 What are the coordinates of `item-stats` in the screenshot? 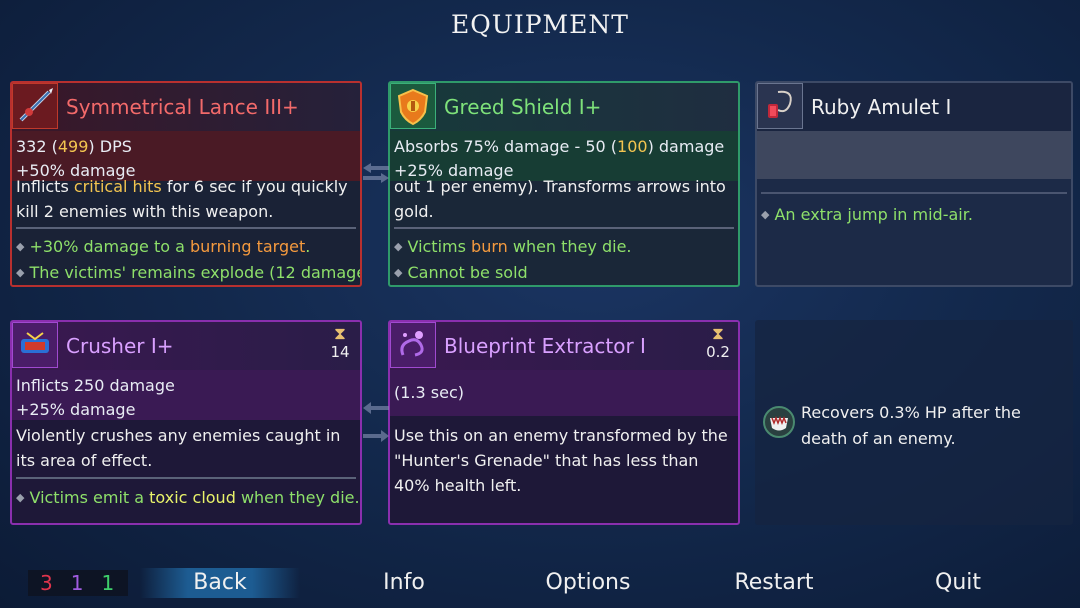 It's located at (914, 155).